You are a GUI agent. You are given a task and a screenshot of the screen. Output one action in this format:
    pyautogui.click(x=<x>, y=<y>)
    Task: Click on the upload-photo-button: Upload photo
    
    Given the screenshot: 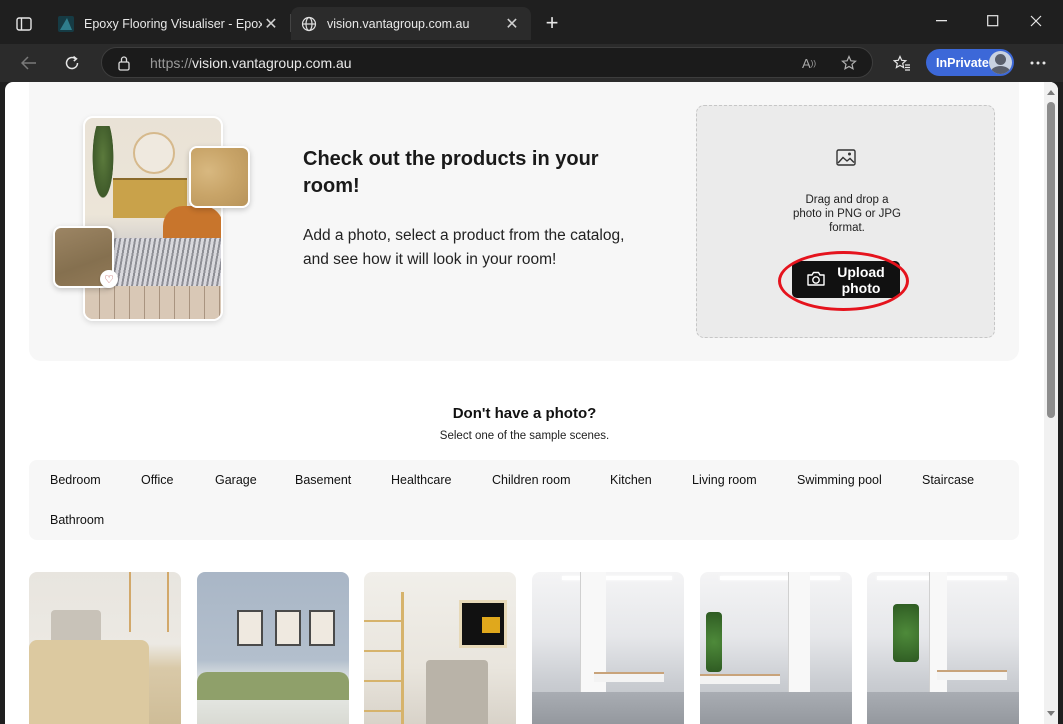 What is the action you would take?
    pyautogui.click(x=846, y=279)
    